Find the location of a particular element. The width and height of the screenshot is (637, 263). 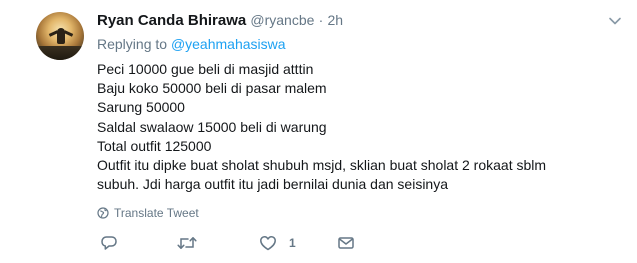

reply-icon is located at coordinates (109, 243).